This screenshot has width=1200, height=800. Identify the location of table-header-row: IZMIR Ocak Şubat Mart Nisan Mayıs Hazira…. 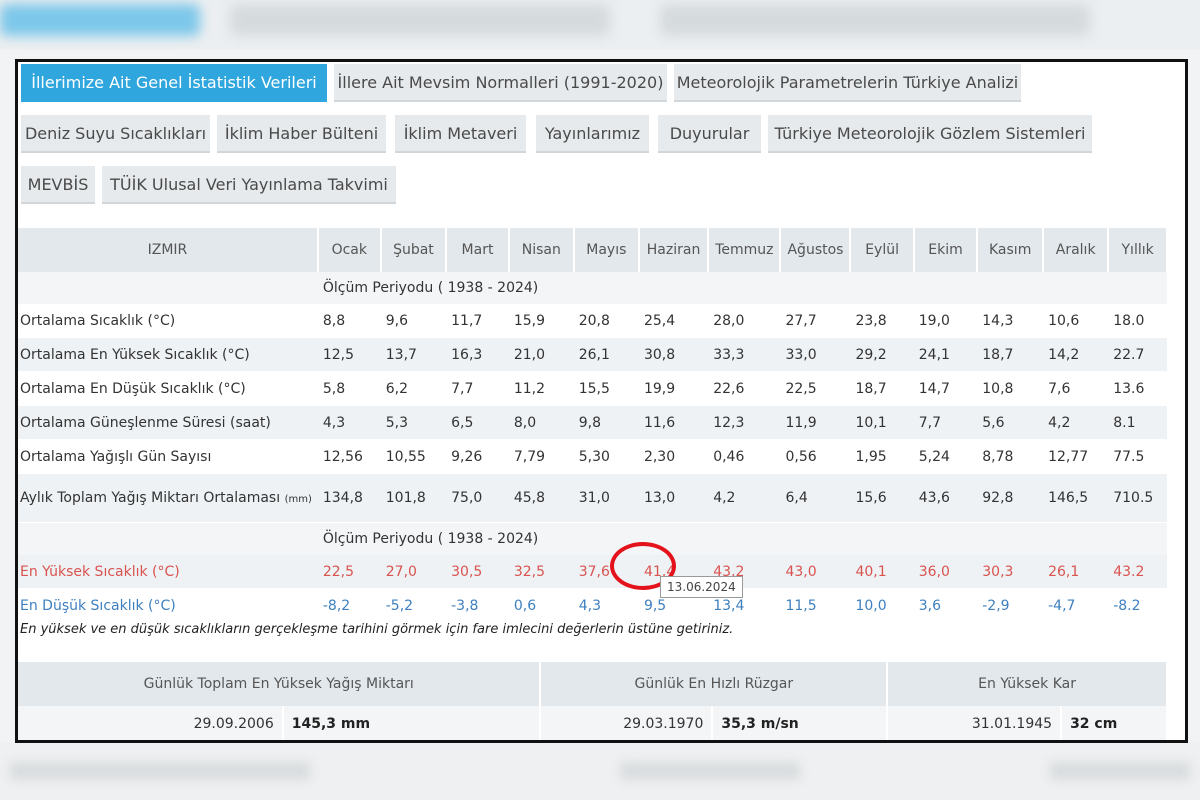
(593, 250).